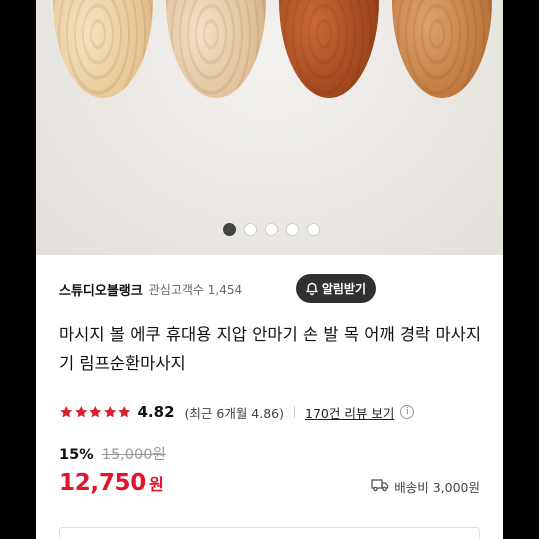  I want to click on seller-row: 스튜디오블랭크 관심고객수 1,454 알림받기, so click(269, 289).